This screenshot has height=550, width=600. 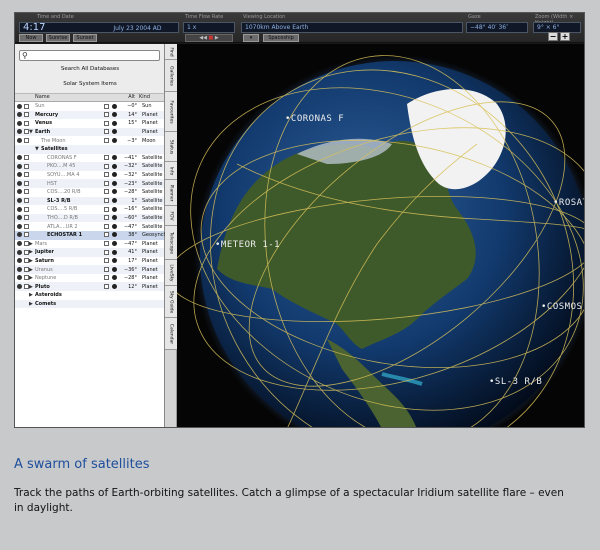 I want to click on satellite-label-meteor: •METEOR 1-1, so click(x=247, y=245).